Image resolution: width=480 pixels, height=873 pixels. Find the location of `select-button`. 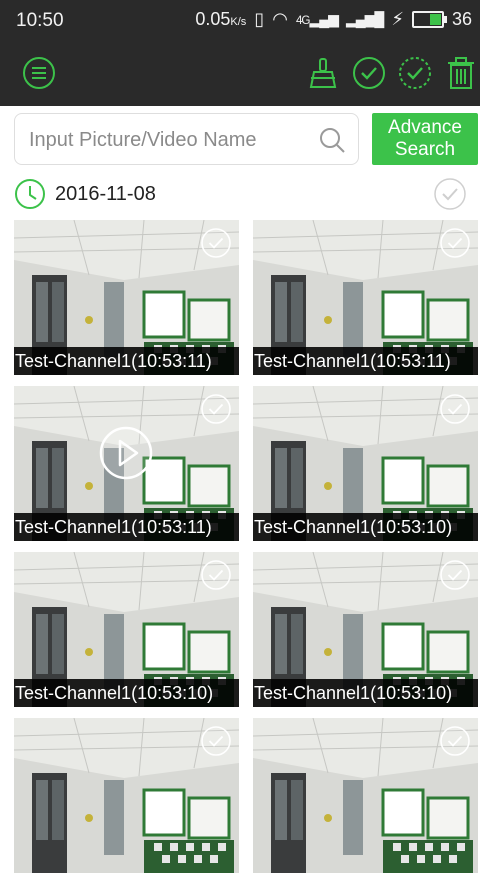

select-button is located at coordinates (369, 73).